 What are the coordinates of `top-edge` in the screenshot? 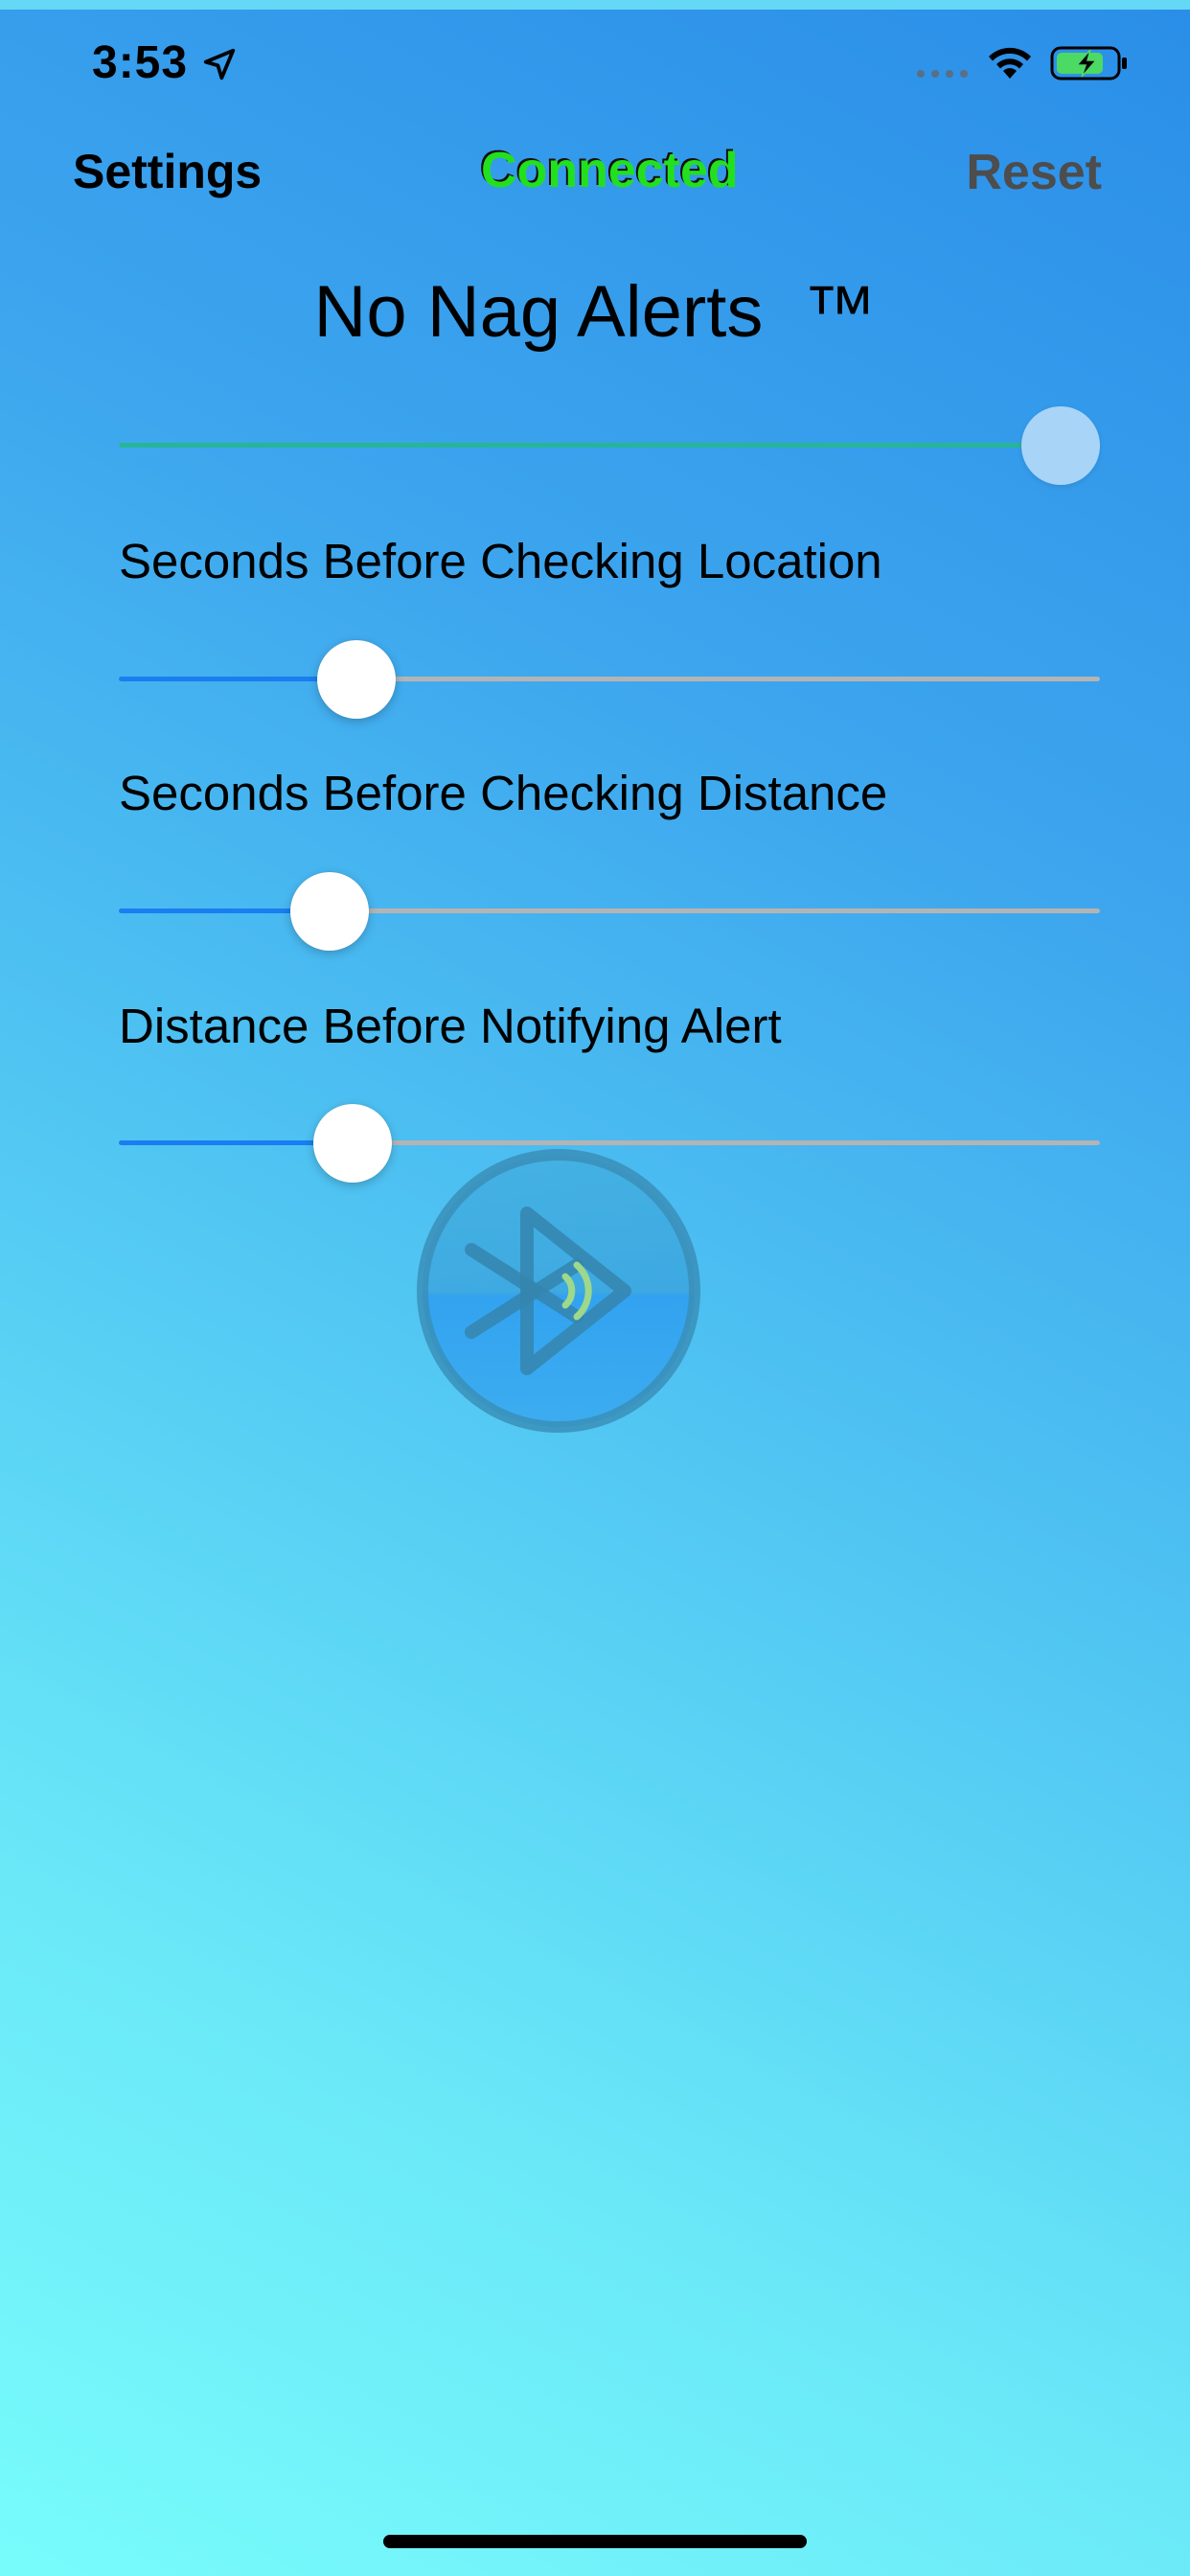 It's located at (595, 5).